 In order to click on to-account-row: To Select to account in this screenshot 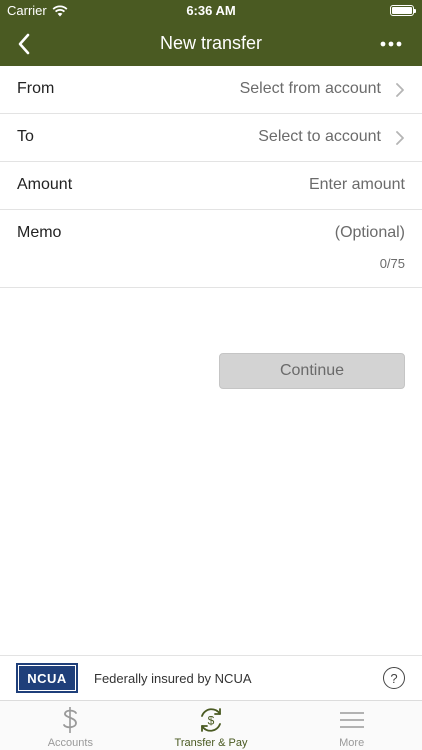, I will do `click(211, 138)`.